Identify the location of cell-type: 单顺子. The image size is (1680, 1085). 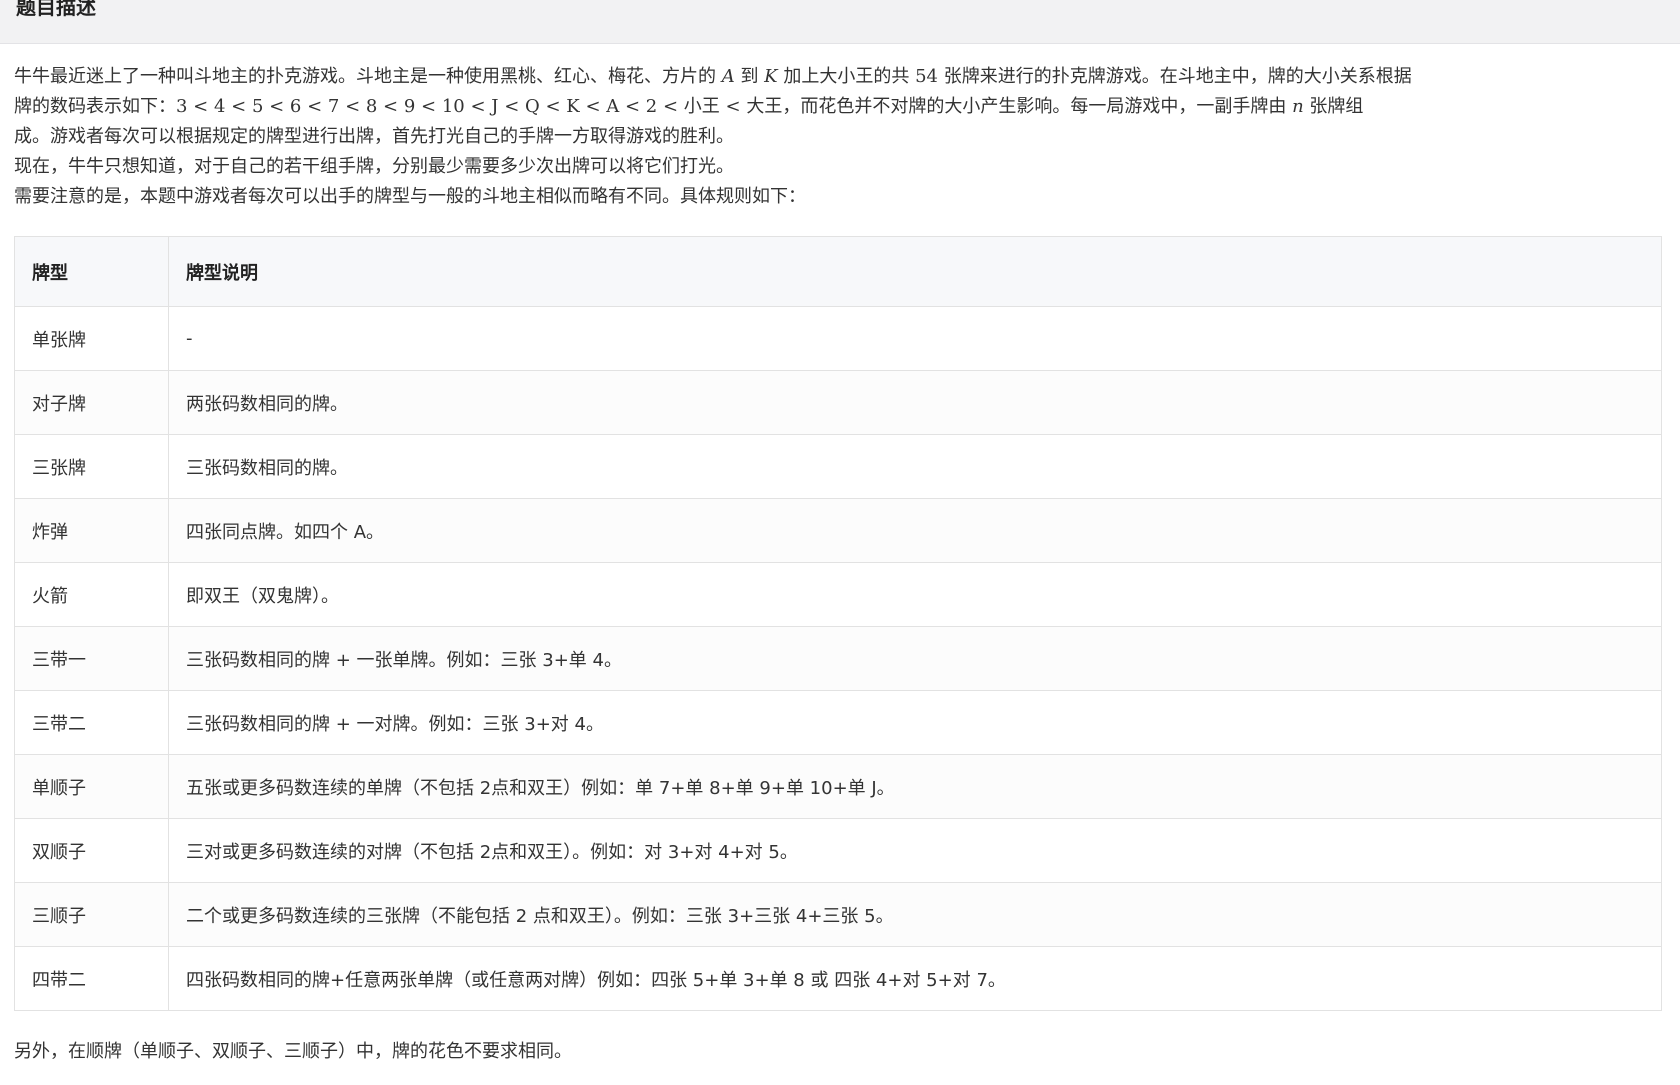
(91, 786).